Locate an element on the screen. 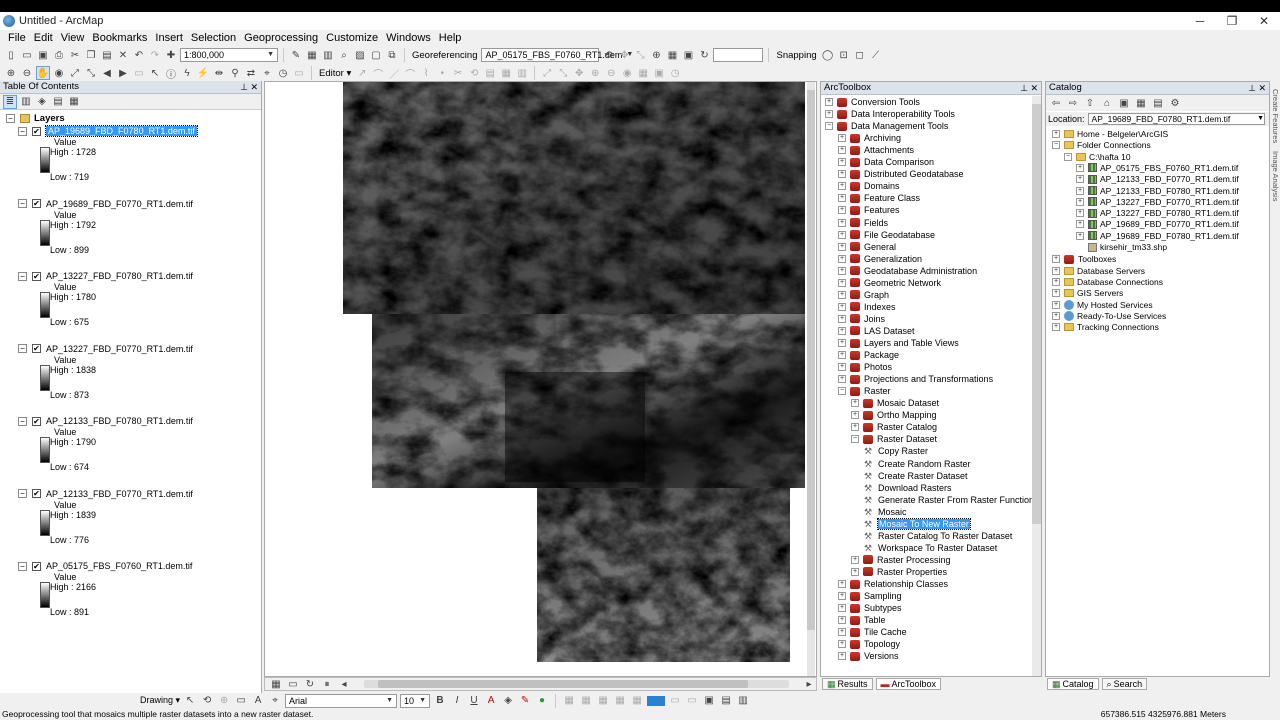 Image resolution: width=1280 pixels, height=720 pixels. catalog-tree-item: + Database Connections is located at coordinates (1107, 282).